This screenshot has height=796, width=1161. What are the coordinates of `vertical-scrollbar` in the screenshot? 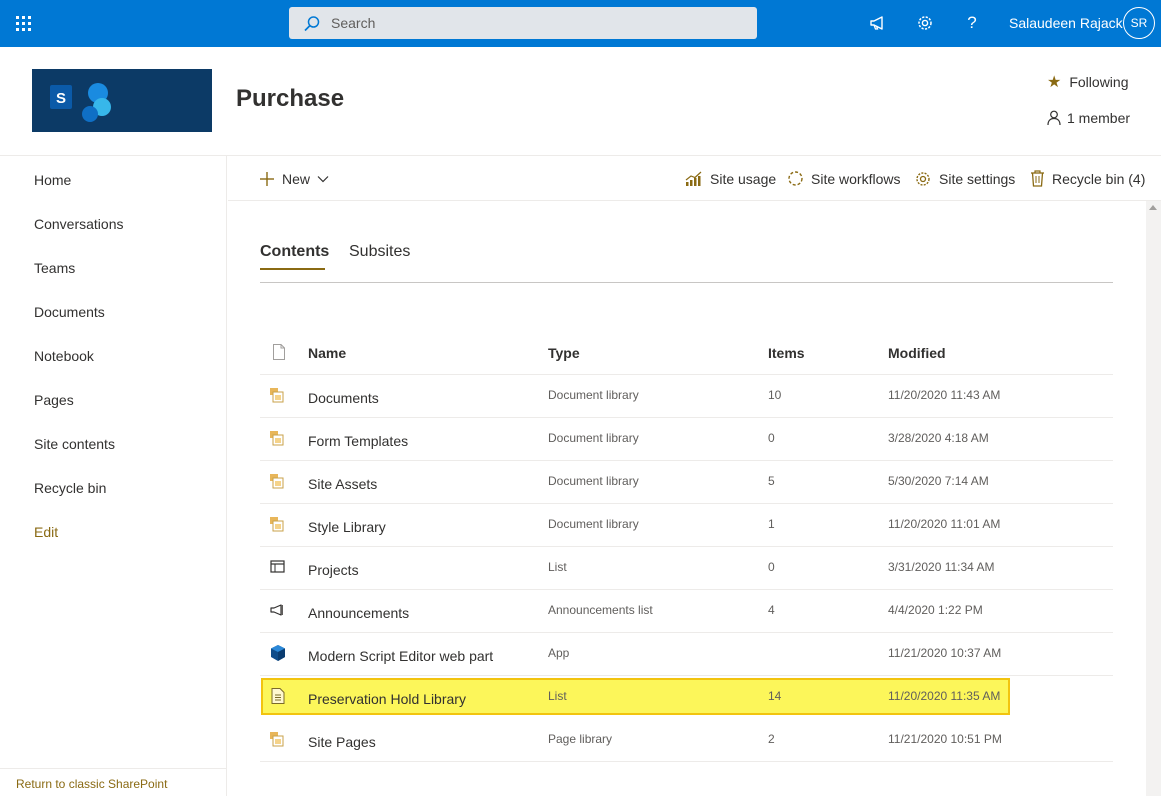 It's located at (1153, 498).